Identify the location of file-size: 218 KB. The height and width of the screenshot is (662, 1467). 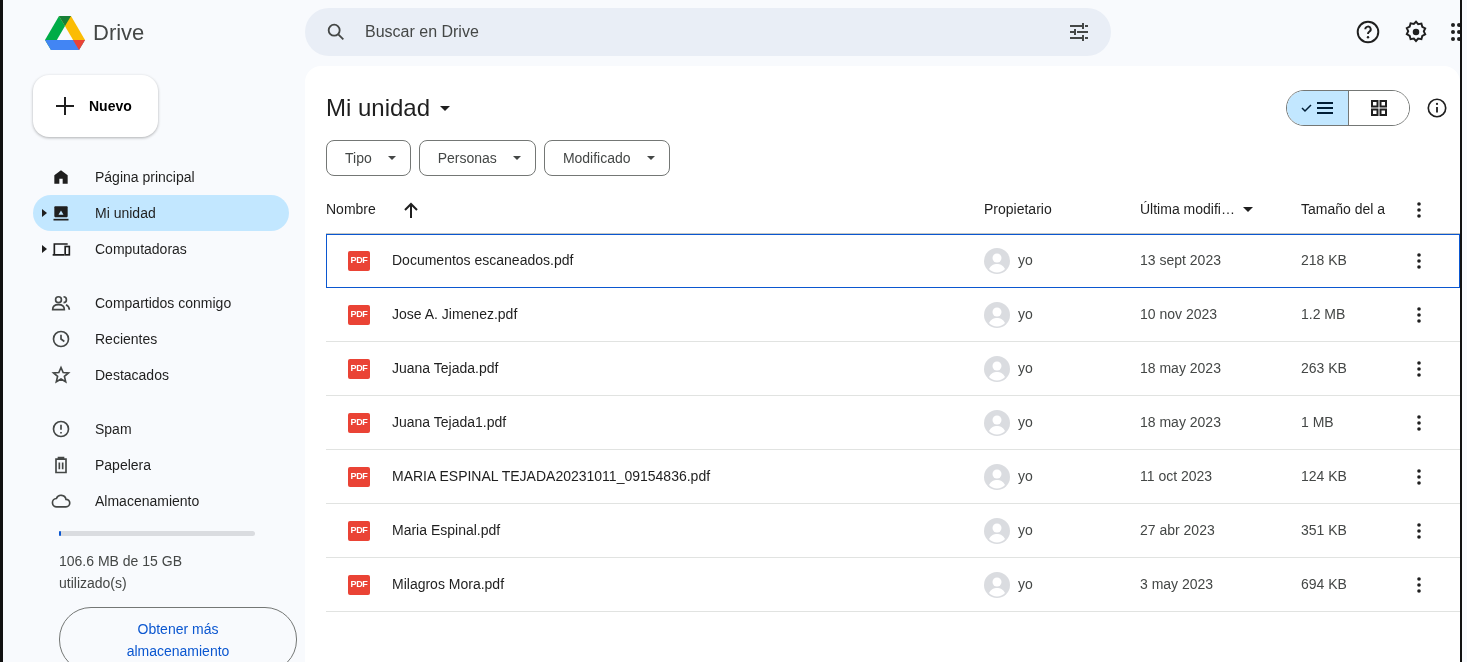
(1324, 260).